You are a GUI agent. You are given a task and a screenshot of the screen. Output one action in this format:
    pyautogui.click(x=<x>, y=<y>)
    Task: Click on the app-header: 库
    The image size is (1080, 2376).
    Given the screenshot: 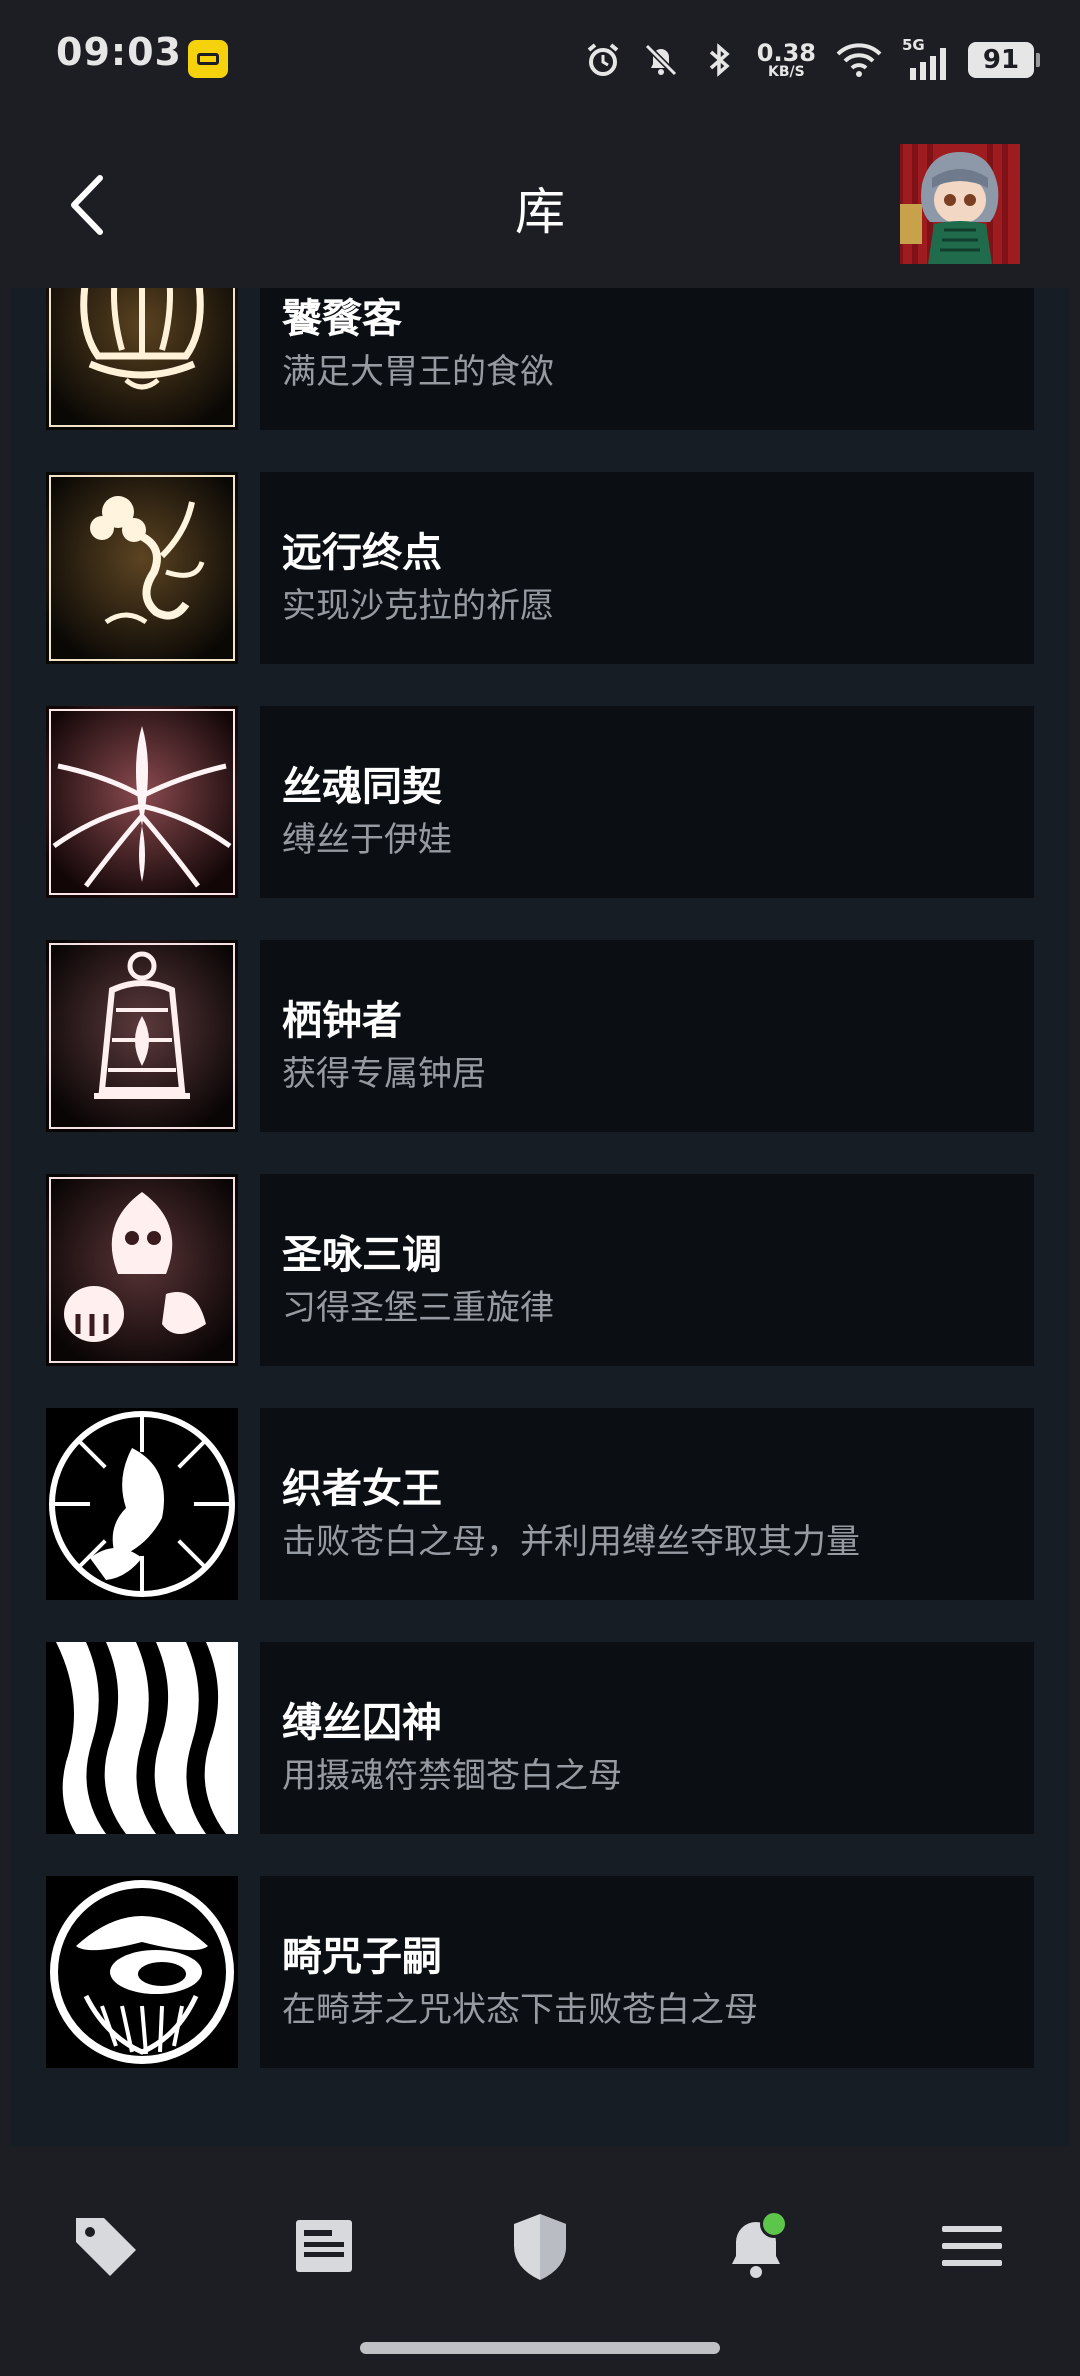 What is the action you would take?
    pyautogui.click(x=540, y=204)
    